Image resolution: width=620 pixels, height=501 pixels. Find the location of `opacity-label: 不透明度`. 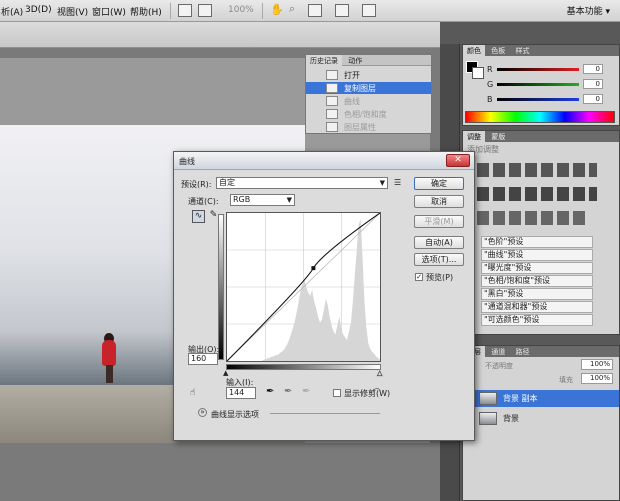

opacity-label: 不透明度 is located at coordinates (499, 366).